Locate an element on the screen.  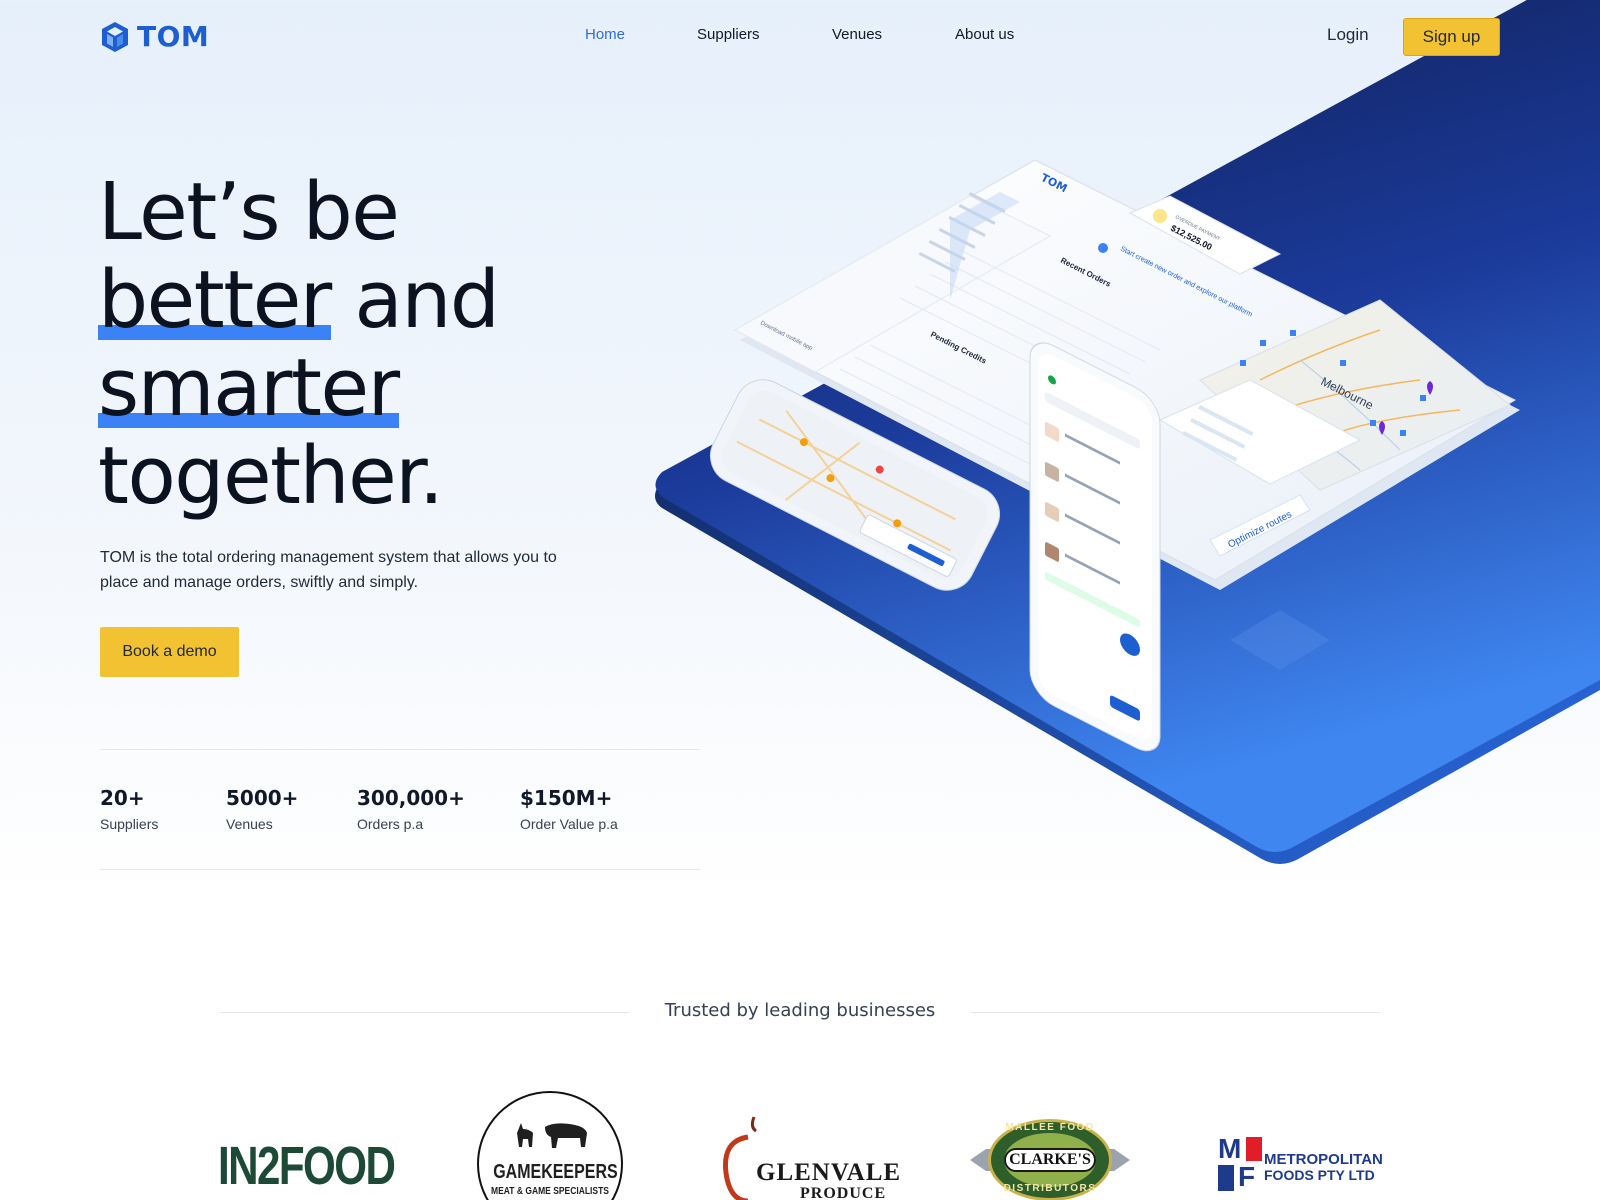
trusted-title: Trusted by leading businesses is located at coordinates (800, 1010).